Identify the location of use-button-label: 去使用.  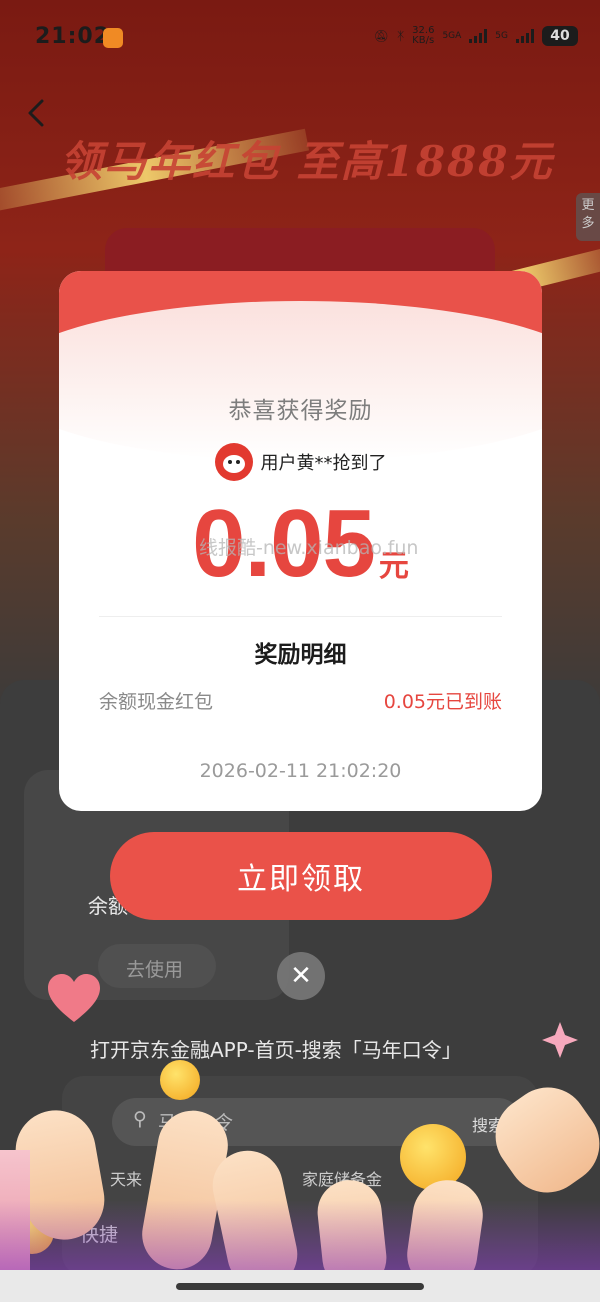
(155, 970).